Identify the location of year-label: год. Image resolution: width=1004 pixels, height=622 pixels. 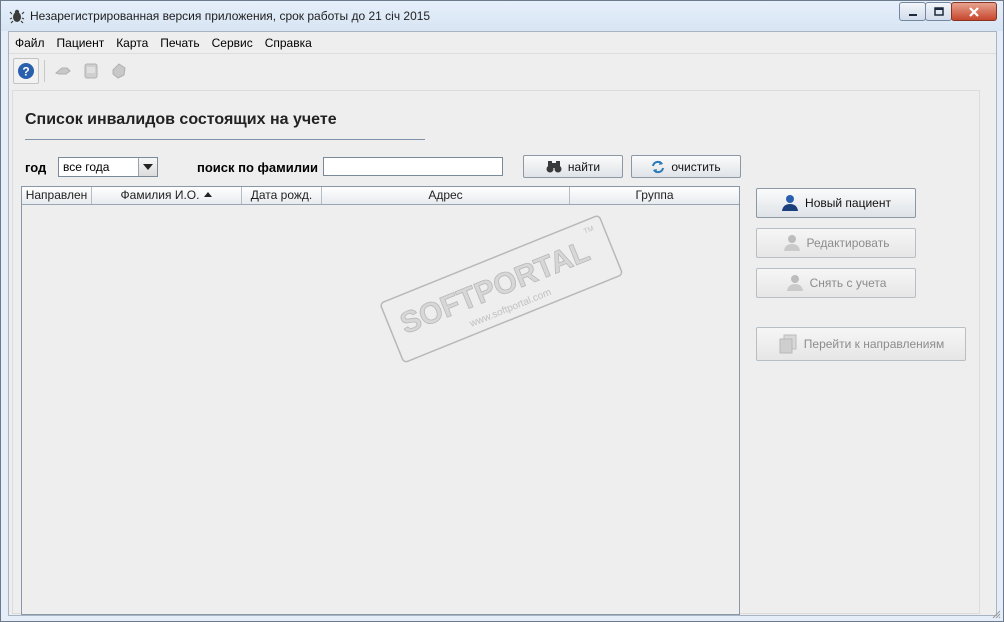
(36, 167).